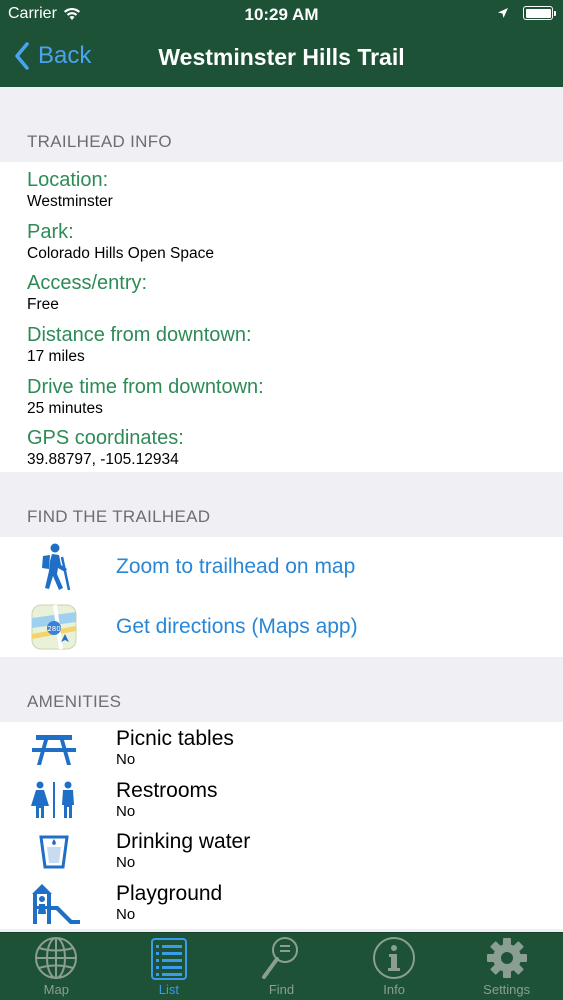 Image resolution: width=563 pixels, height=1000 pixels. I want to click on page-title: Westminster Hills Trail, so click(281, 57).